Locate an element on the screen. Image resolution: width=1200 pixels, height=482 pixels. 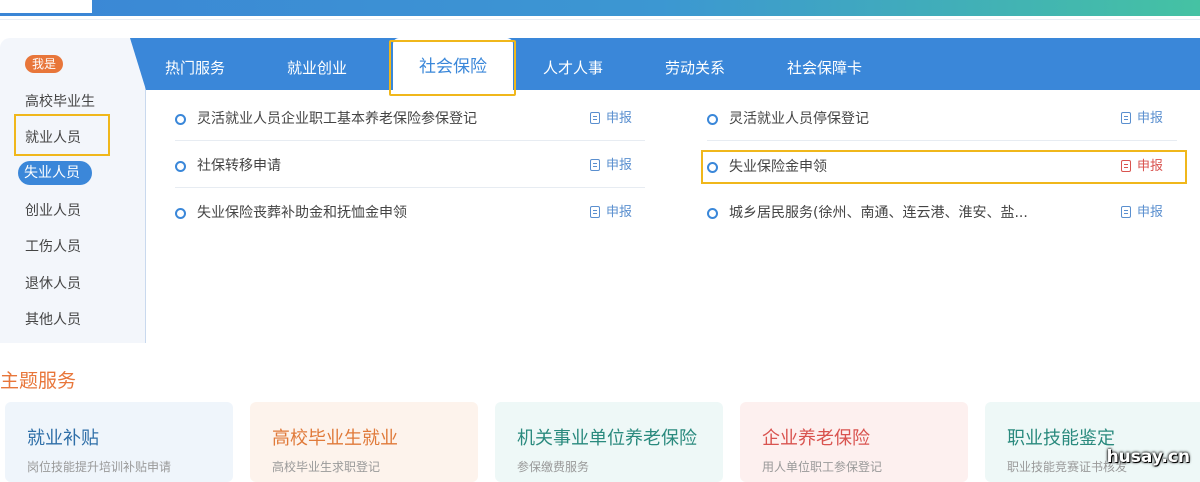
tab-talent: 人才人事 is located at coordinates (573, 64).